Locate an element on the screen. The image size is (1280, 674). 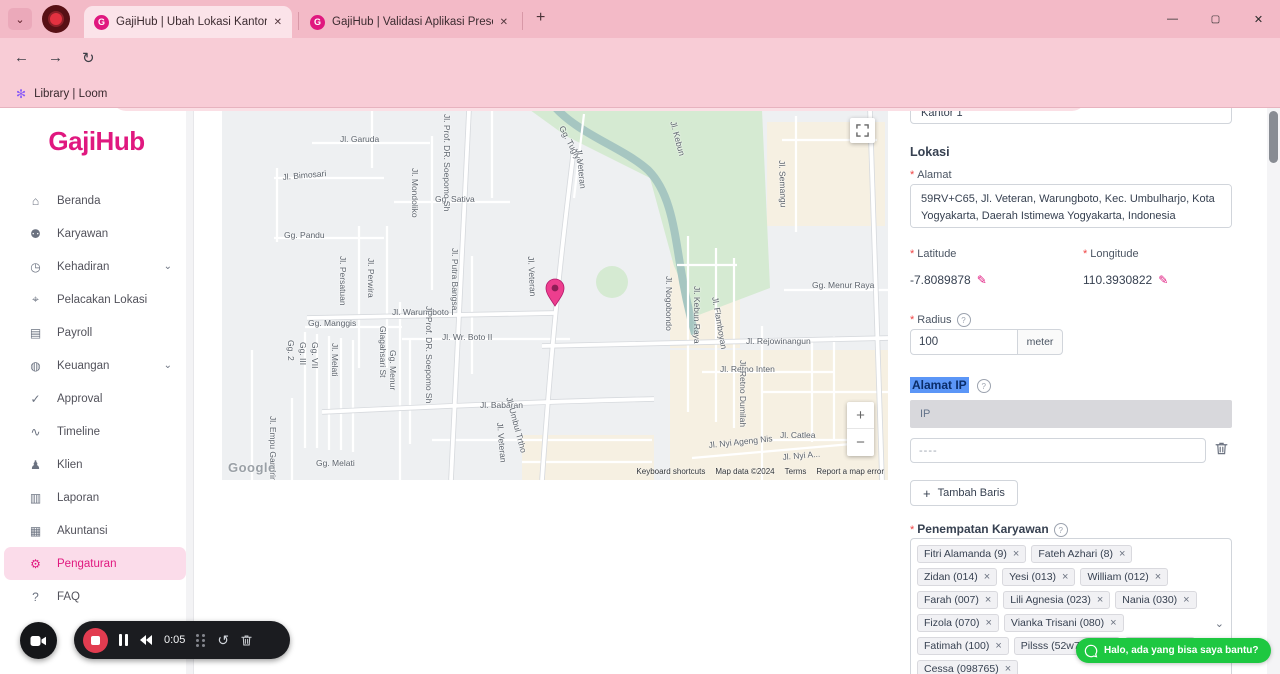
map-data-text: Map data ©2024 is located at coordinates (745, 471).